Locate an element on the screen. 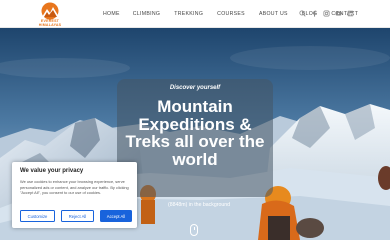 This screenshot has height=240, width=390. header-icons is located at coordinates (326, 13).